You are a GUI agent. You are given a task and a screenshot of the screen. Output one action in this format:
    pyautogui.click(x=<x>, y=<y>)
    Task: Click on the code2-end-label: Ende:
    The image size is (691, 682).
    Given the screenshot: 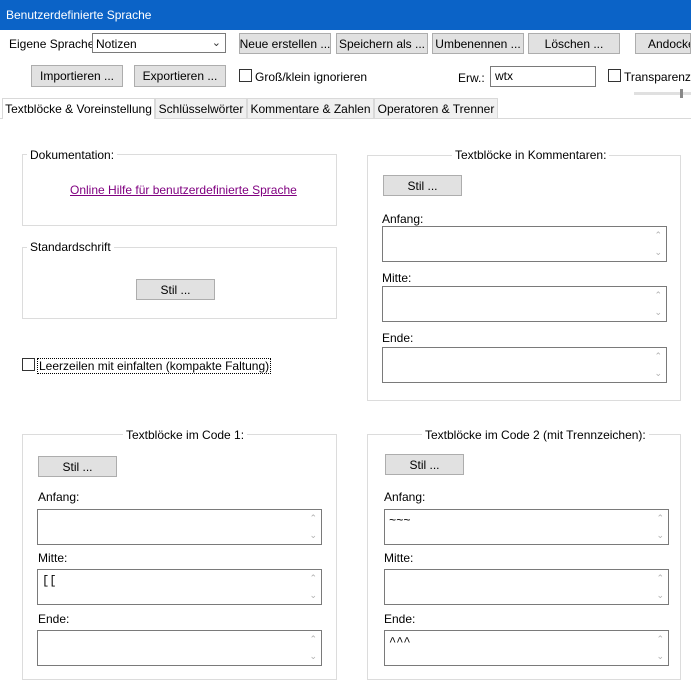 What is the action you would take?
    pyautogui.click(x=400, y=619)
    